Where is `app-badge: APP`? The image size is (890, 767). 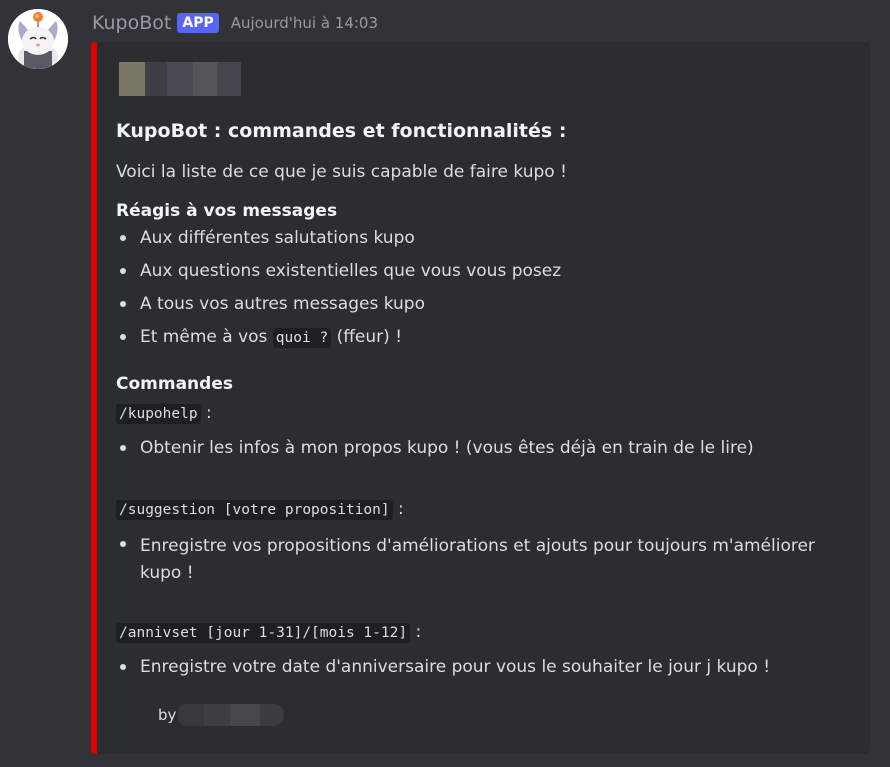 app-badge: APP is located at coordinates (198, 23).